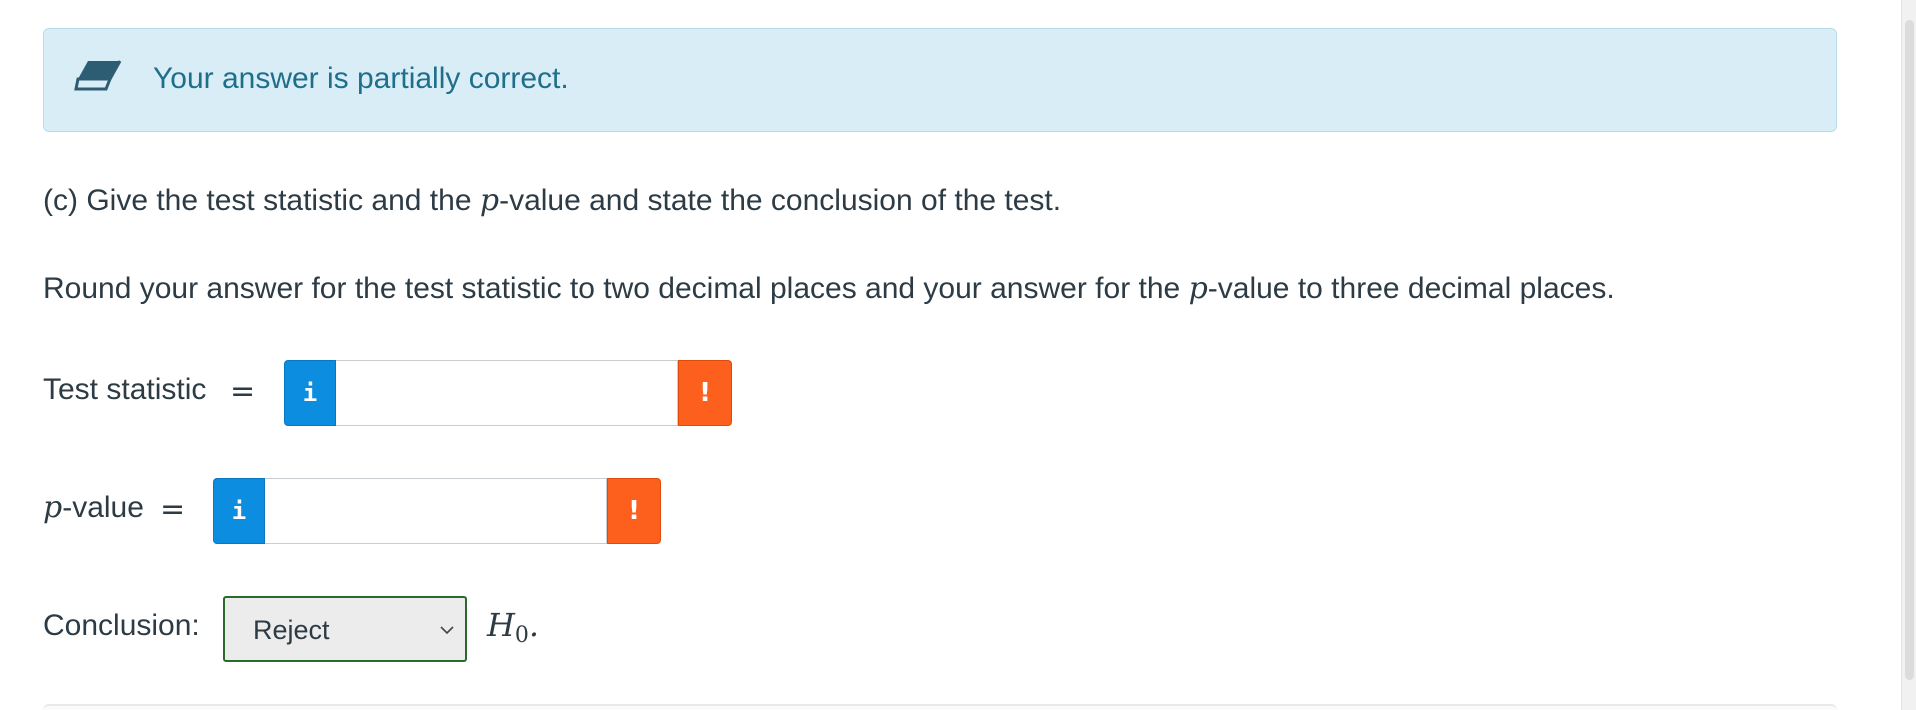 This screenshot has width=1916, height=710. What do you see at coordinates (243, 391) in the screenshot?
I see `test-statistic-equals: =` at bounding box center [243, 391].